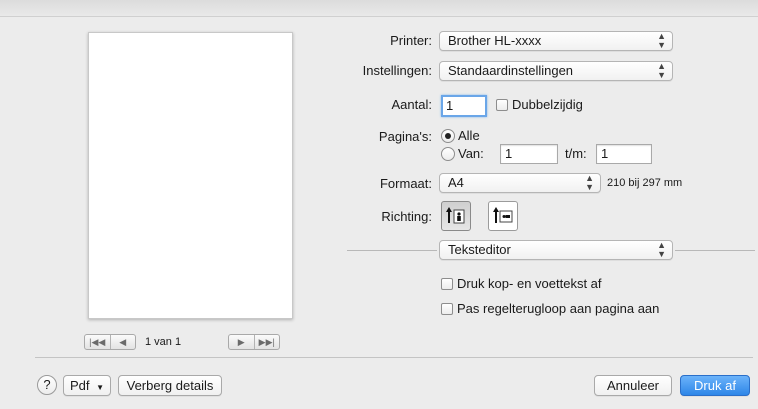 The image size is (758, 409). I want to click on section-value: Teksteditor, so click(479, 249).